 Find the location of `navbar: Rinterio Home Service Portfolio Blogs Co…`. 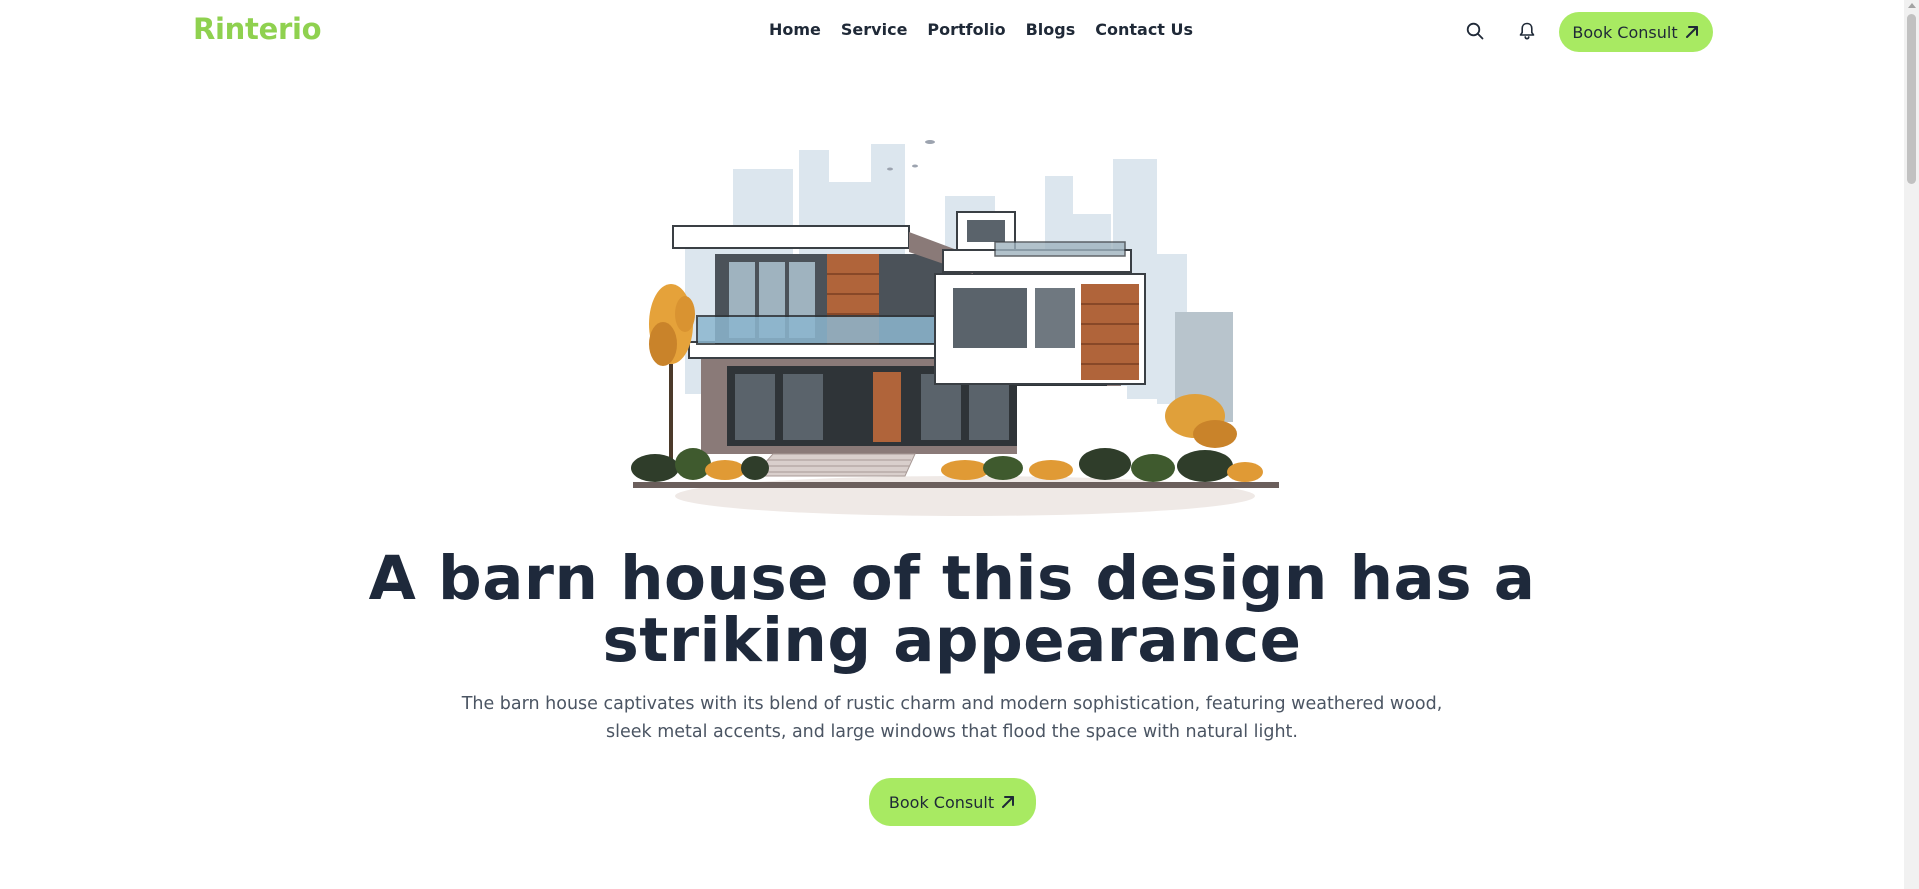

navbar: Rinterio Home Service Portfolio Blogs Co… is located at coordinates (952, 31).